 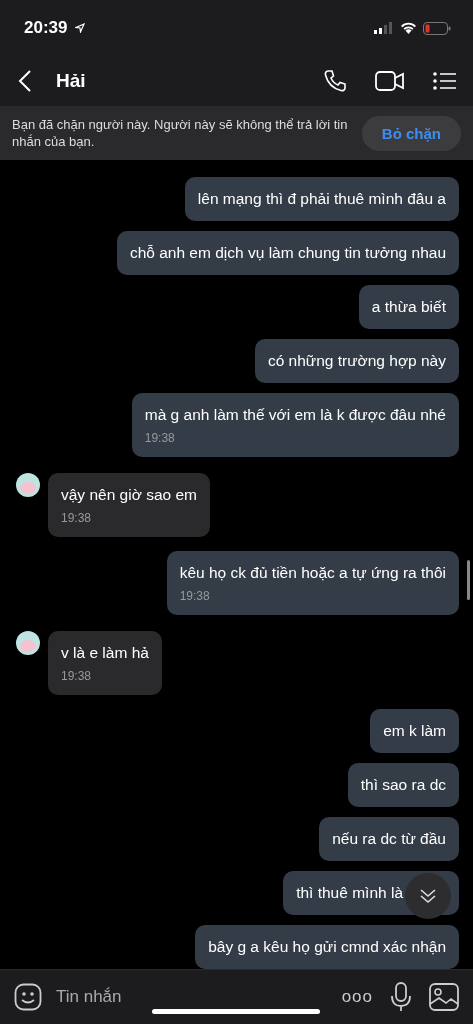 What do you see at coordinates (444, 997) in the screenshot?
I see `image-icon` at bounding box center [444, 997].